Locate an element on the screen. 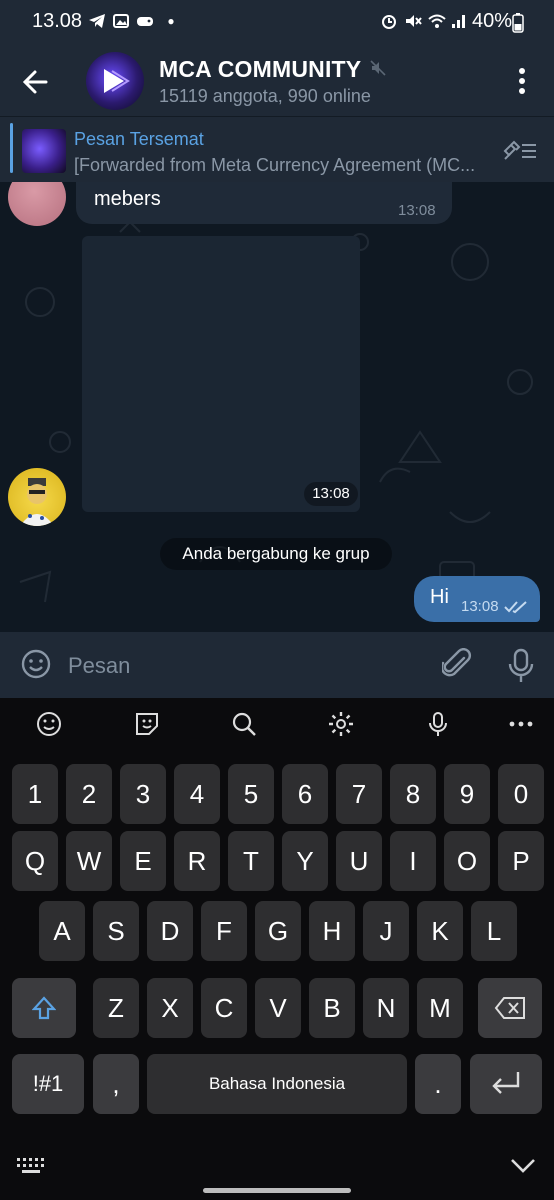  key-3: 3 is located at coordinates (143, 794).